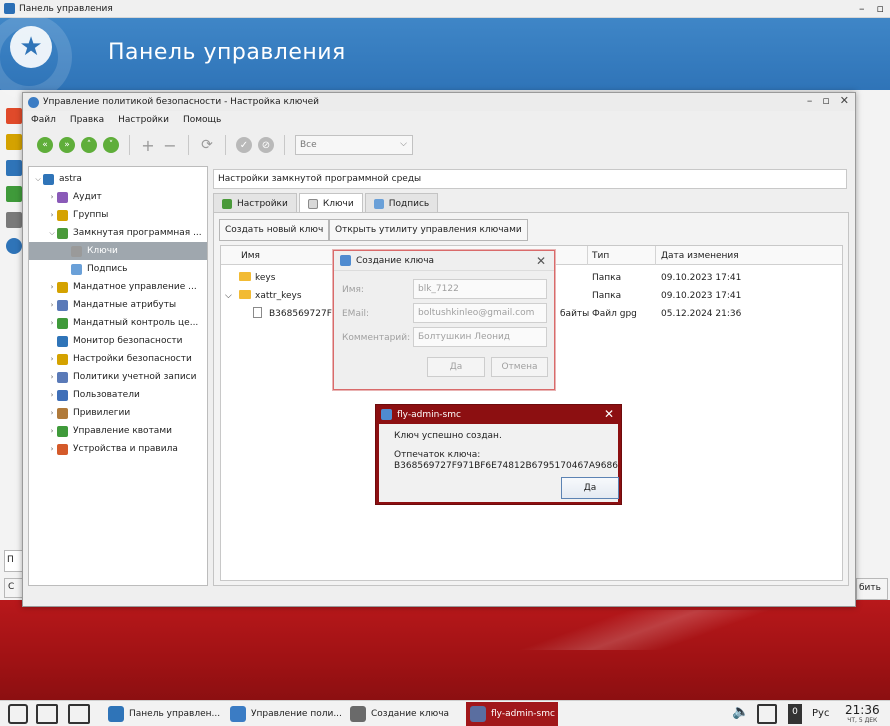  What do you see at coordinates (18, 714) in the screenshot?
I see `start-menu-icon` at bounding box center [18, 714].